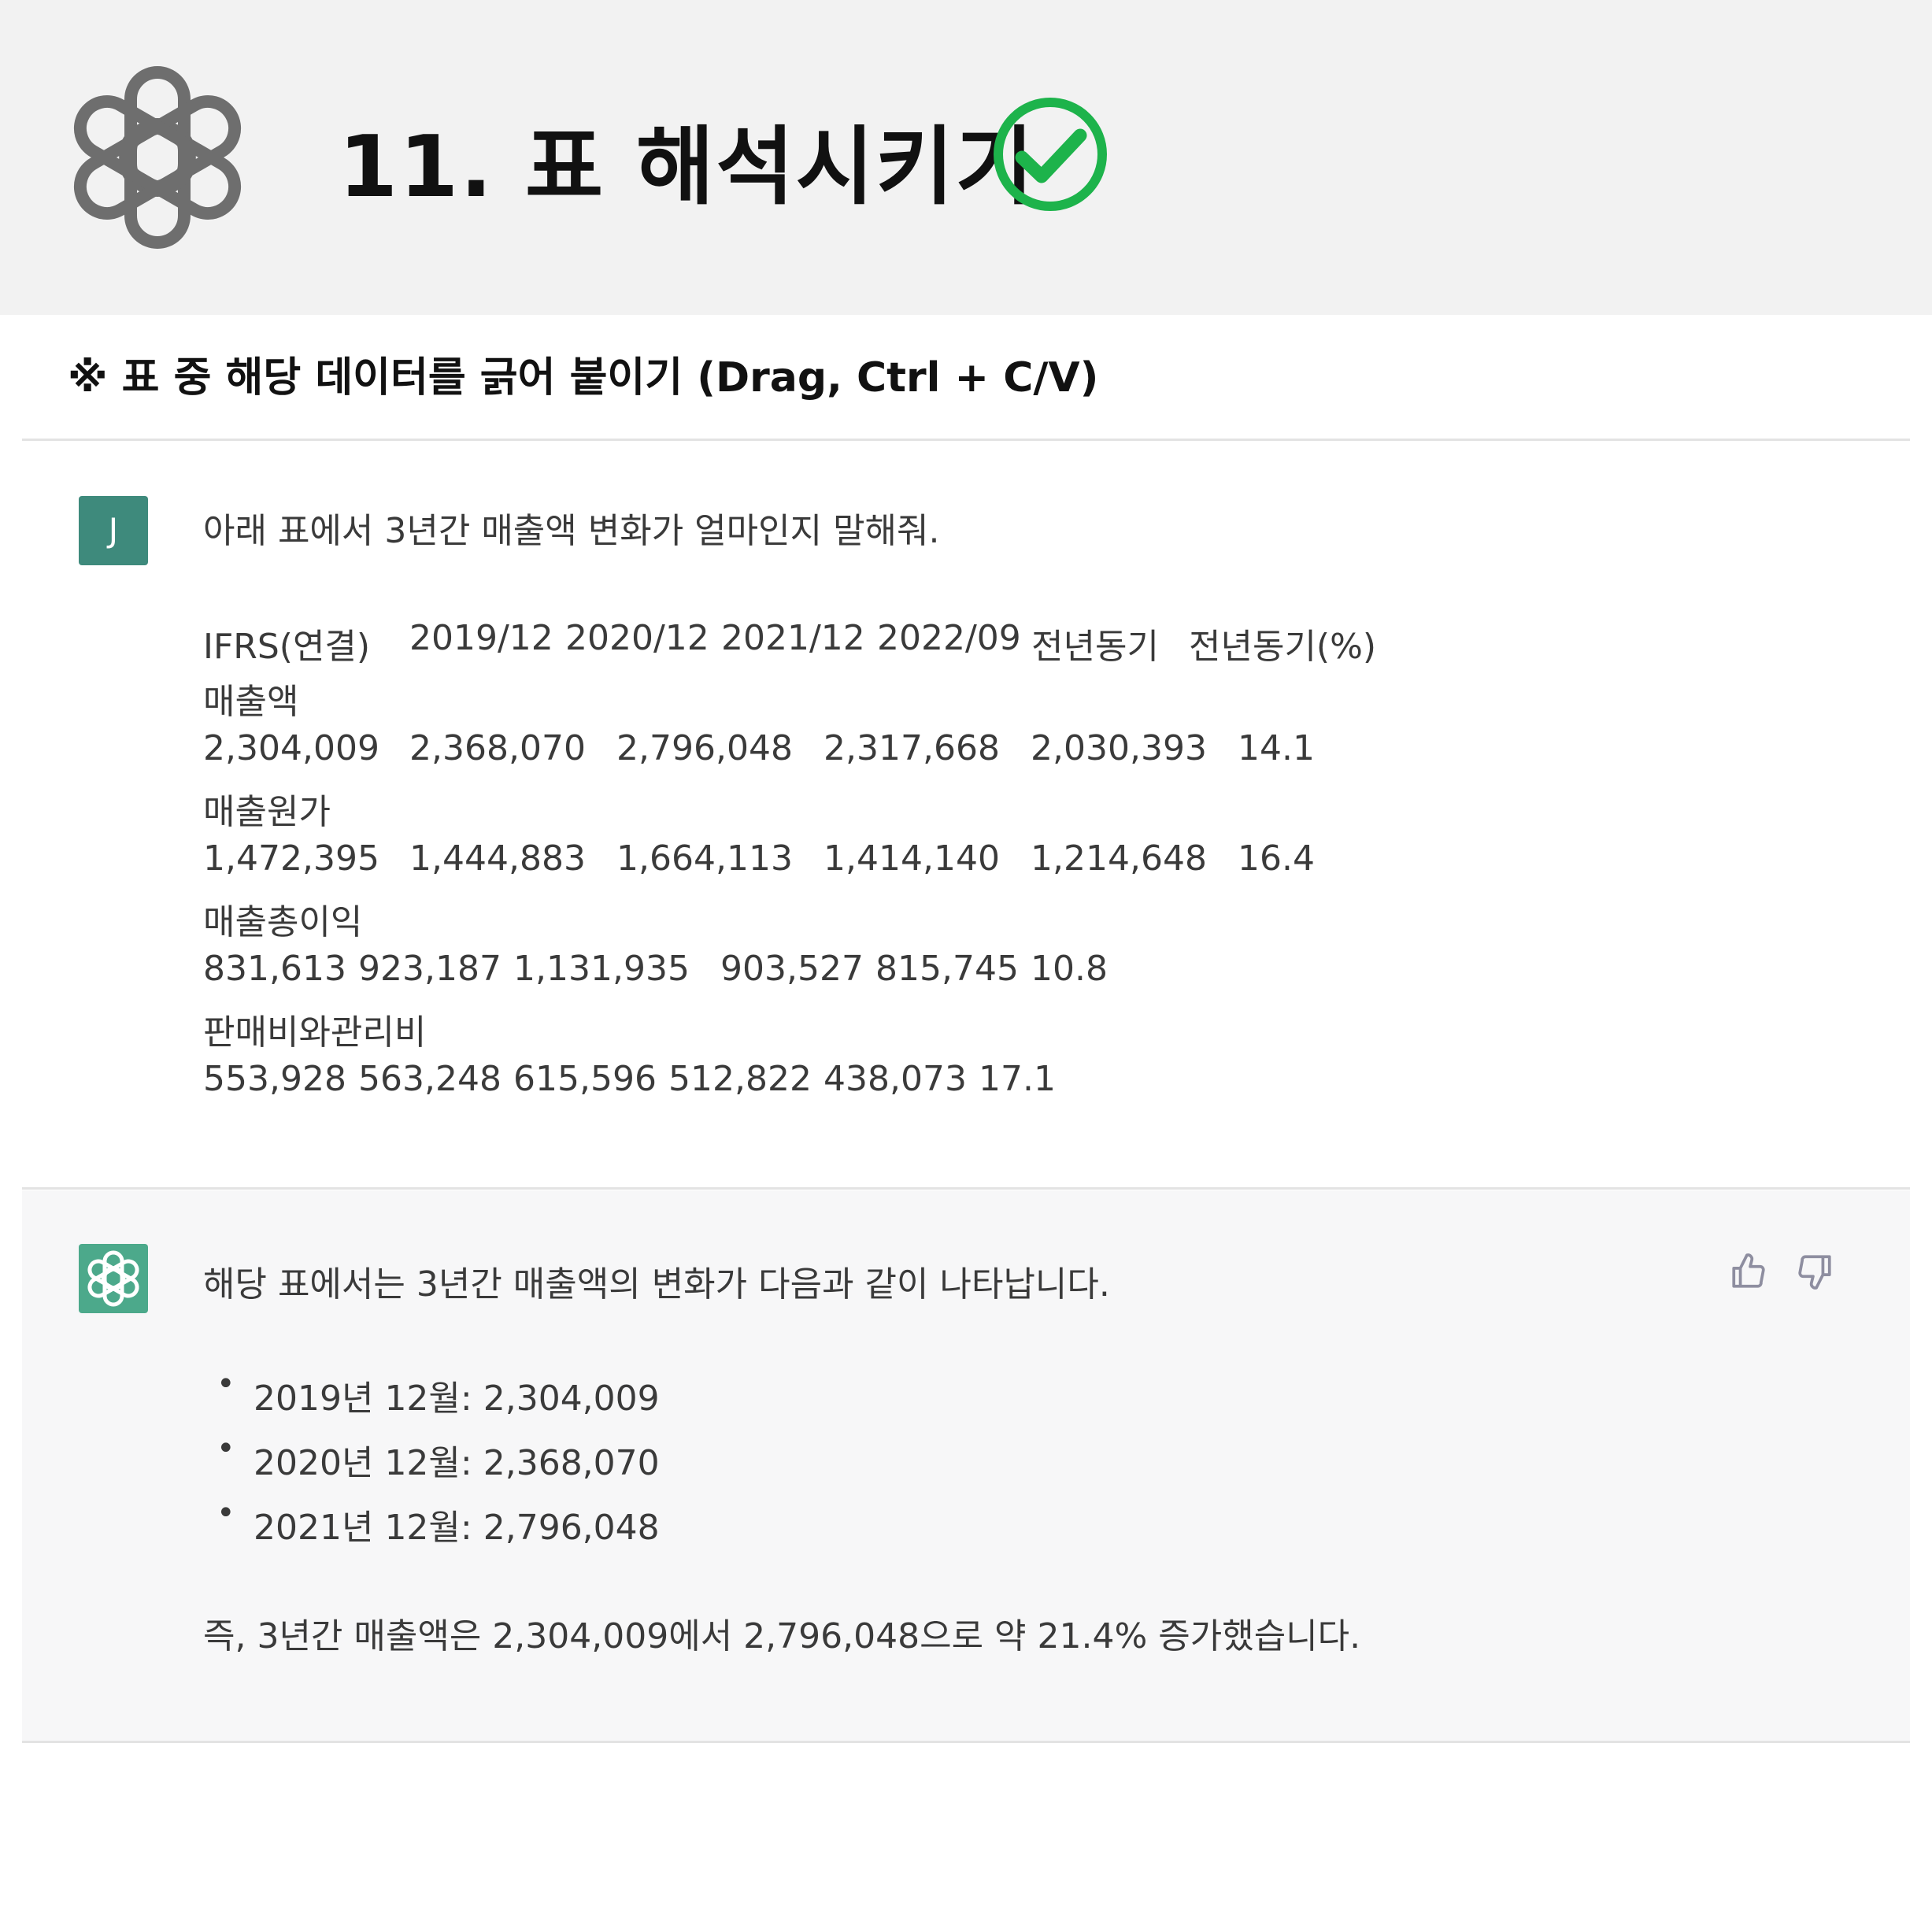 This screenshot has height=1932, width=1932. Describe the element at coordinates (283, 922) in the screenshot. I see `row-label: 매출총이익` at that location.